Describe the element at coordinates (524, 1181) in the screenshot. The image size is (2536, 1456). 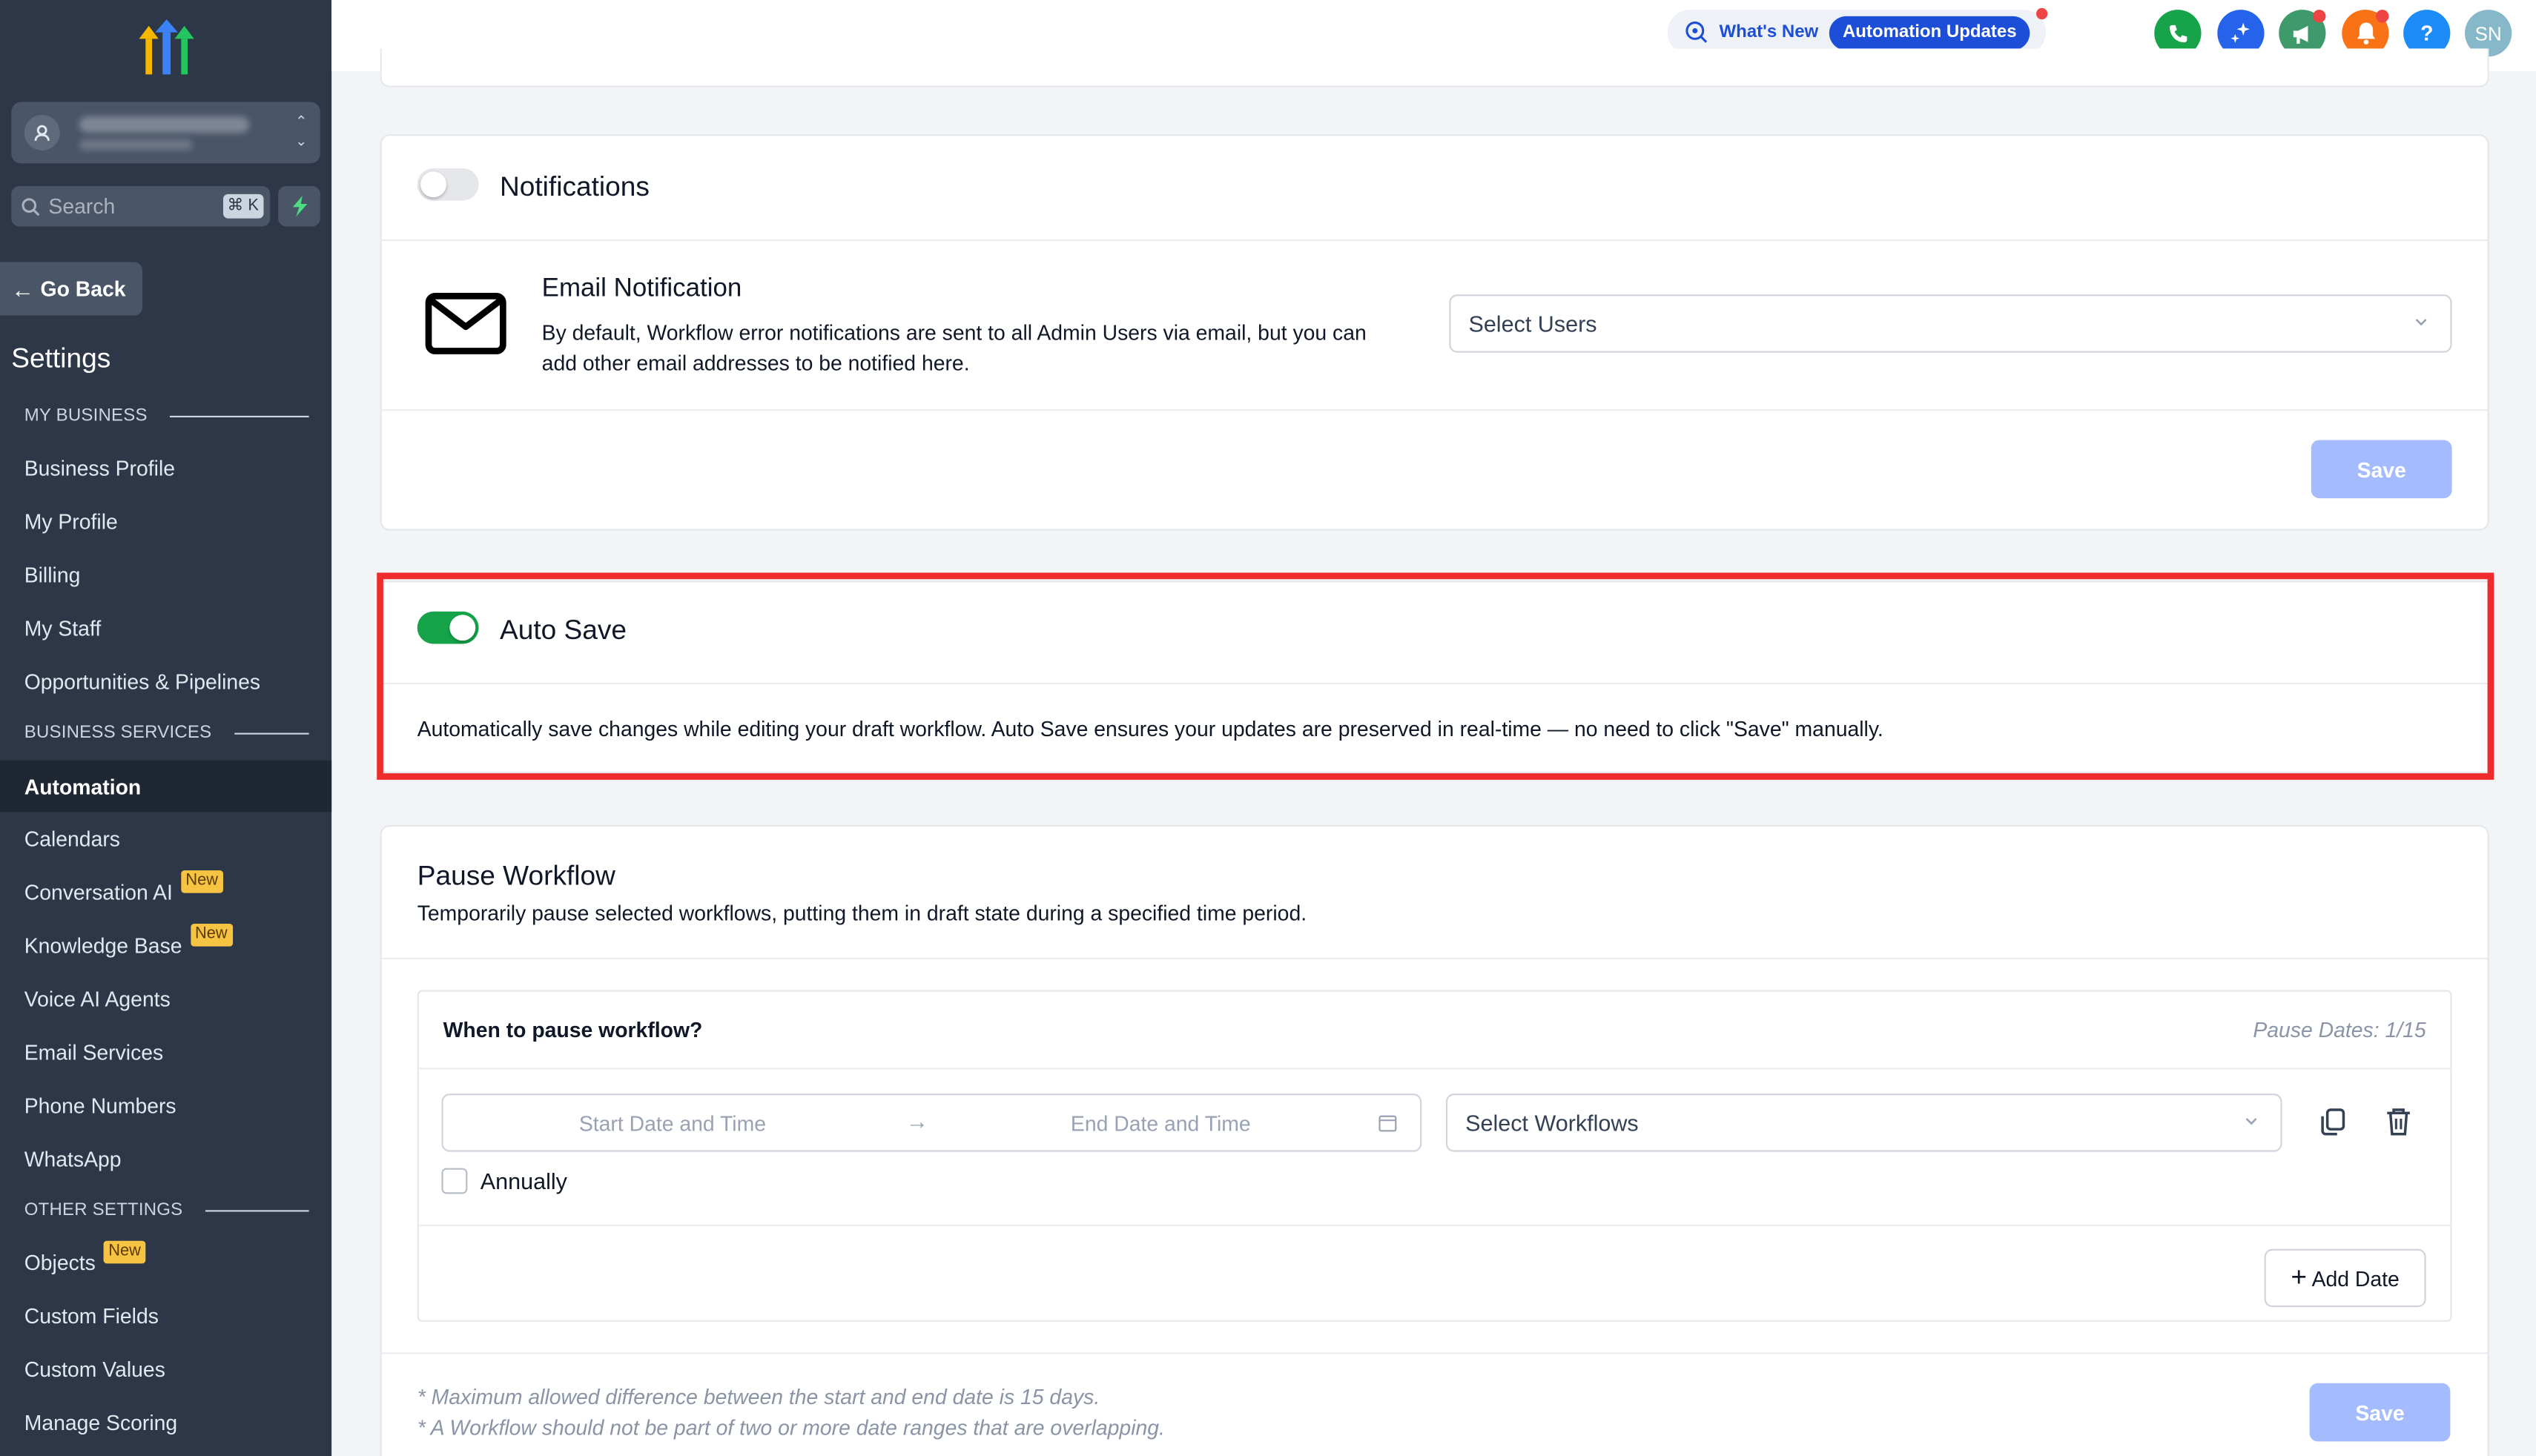
I see `annually-label: Annually` at that location.